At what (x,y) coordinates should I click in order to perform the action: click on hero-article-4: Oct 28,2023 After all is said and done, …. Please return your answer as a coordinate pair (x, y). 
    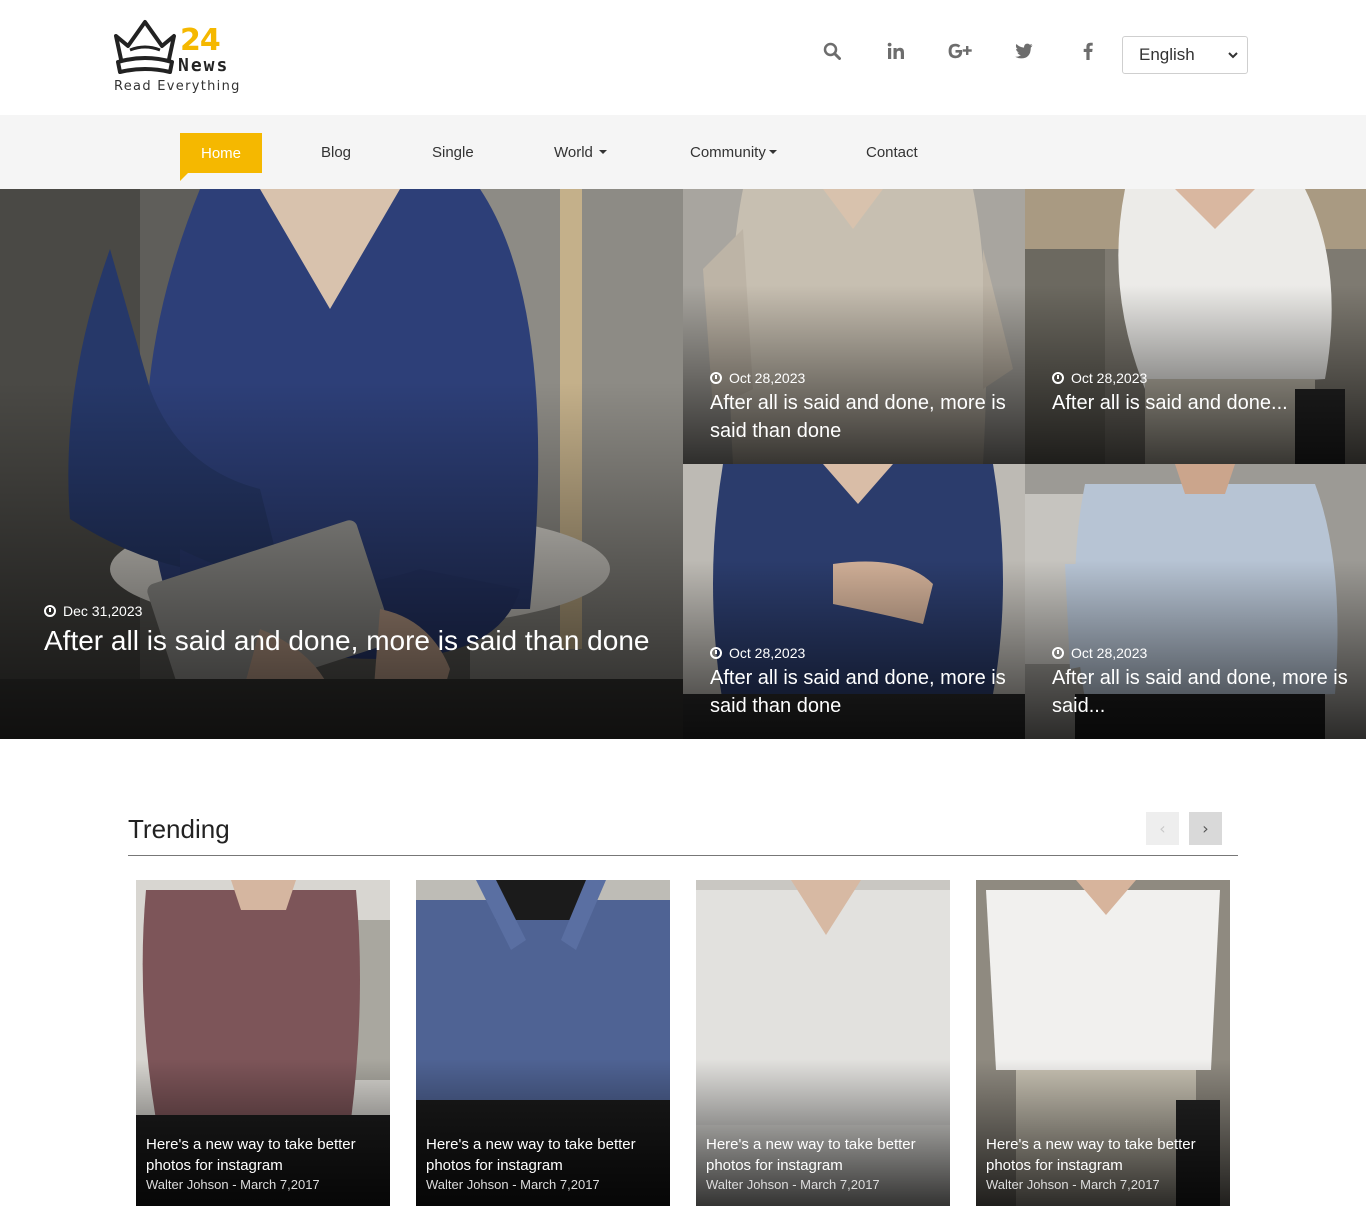
    Looking at the image, I should click on (1195, 601).